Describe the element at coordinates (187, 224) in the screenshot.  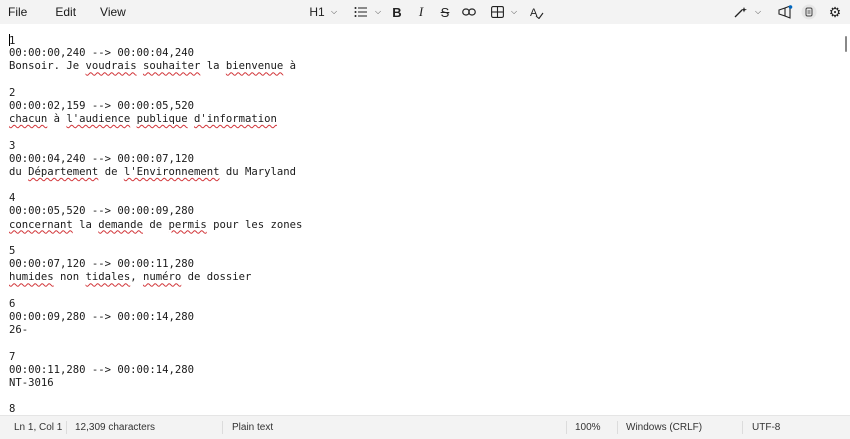
I see `misspelled-word: permis` at that location.